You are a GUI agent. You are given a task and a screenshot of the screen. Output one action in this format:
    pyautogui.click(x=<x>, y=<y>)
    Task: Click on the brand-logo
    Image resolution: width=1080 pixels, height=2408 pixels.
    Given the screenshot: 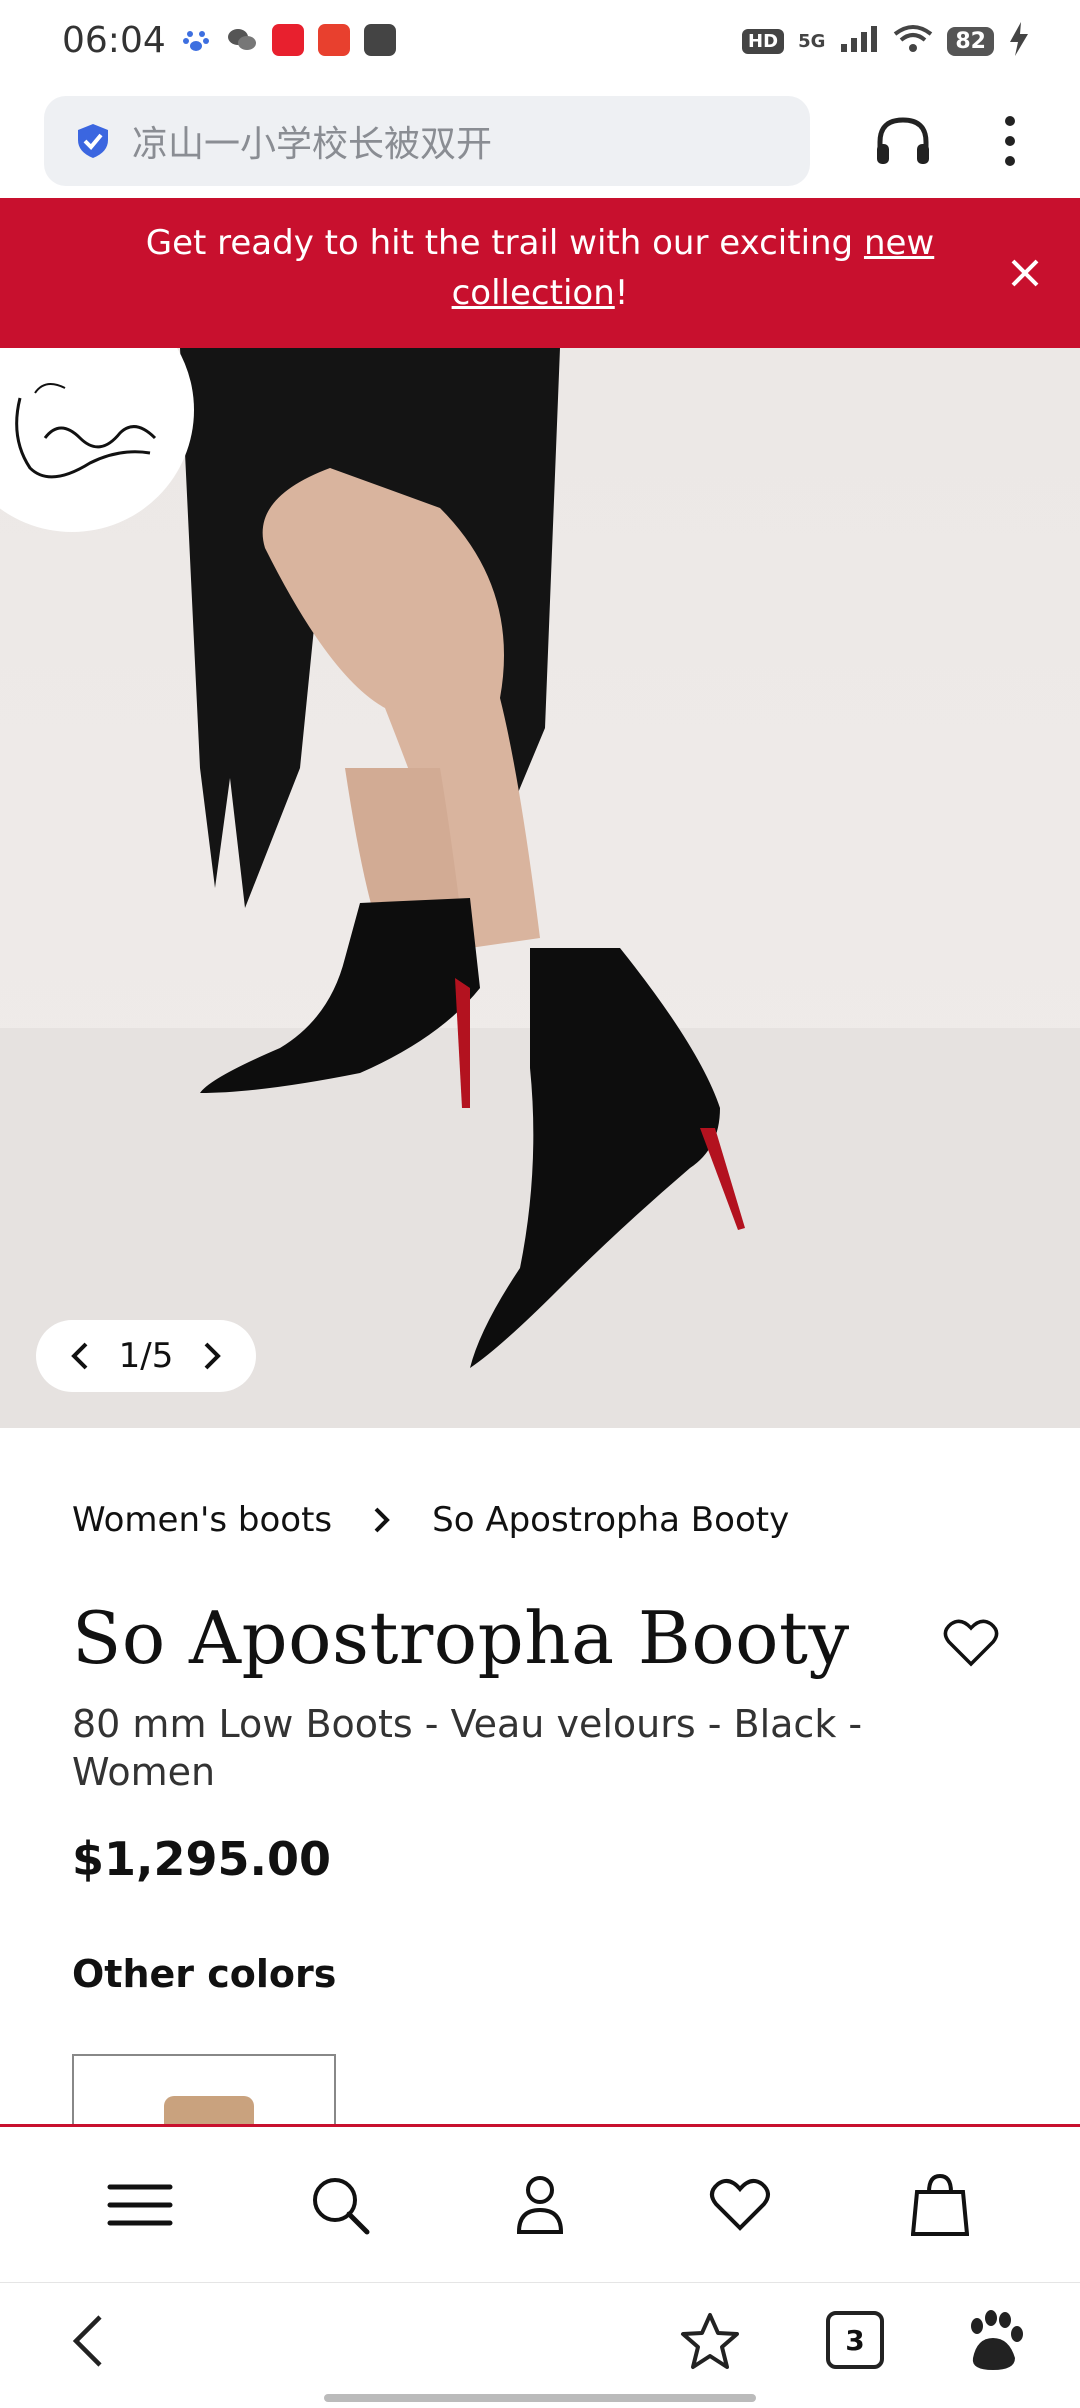 What is the action you would take?
    pyautogui.click(x=97, y=440)
    